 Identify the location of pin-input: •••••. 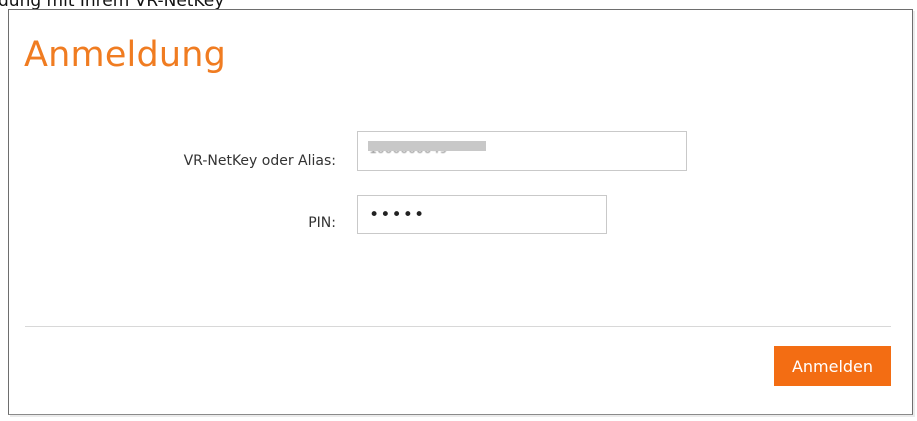
(482, 214).